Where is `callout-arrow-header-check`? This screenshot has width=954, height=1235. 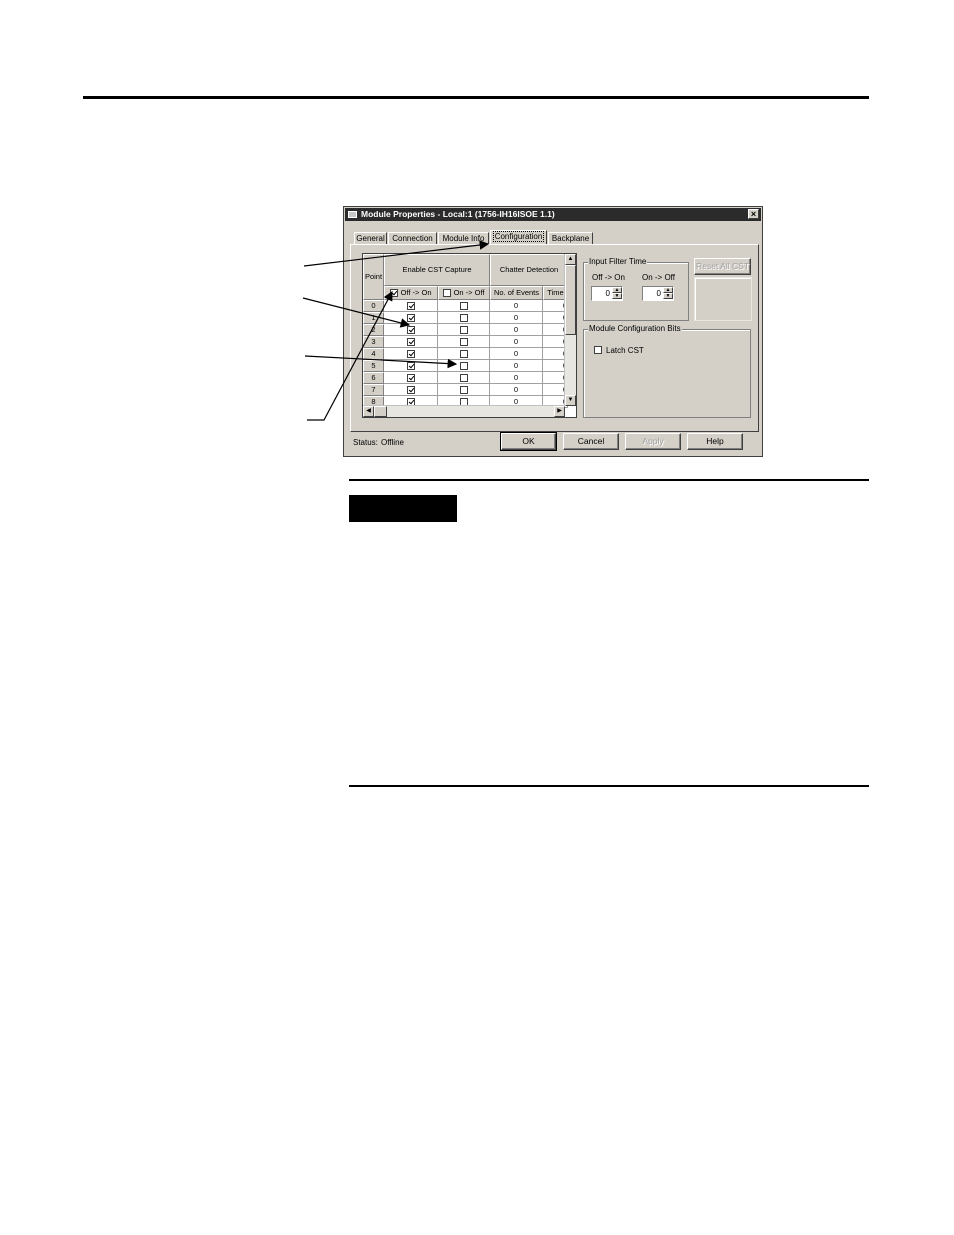
callout-arrow-header-check is located at coordinates (350, 355).